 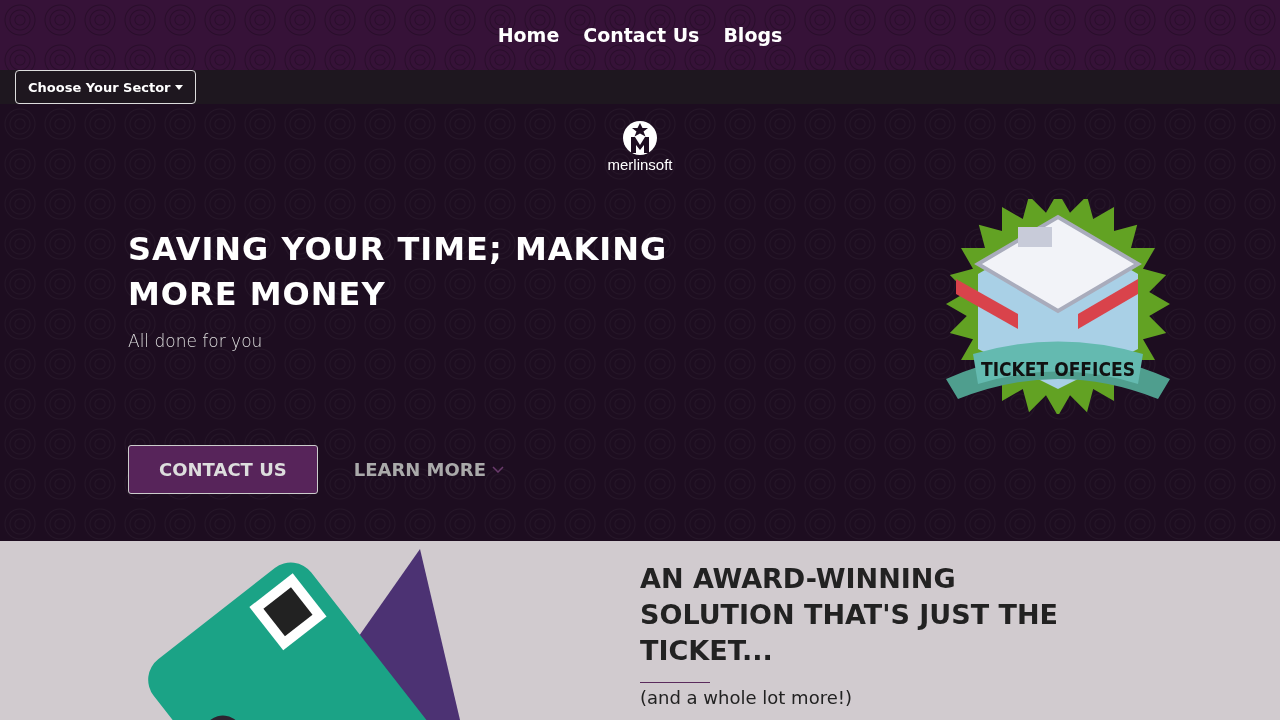 What do you see at coordinates (1058, 369) in the screenshot?
I see `badge-label: TICKET OFFICES` at bounding box center [1058, 369].